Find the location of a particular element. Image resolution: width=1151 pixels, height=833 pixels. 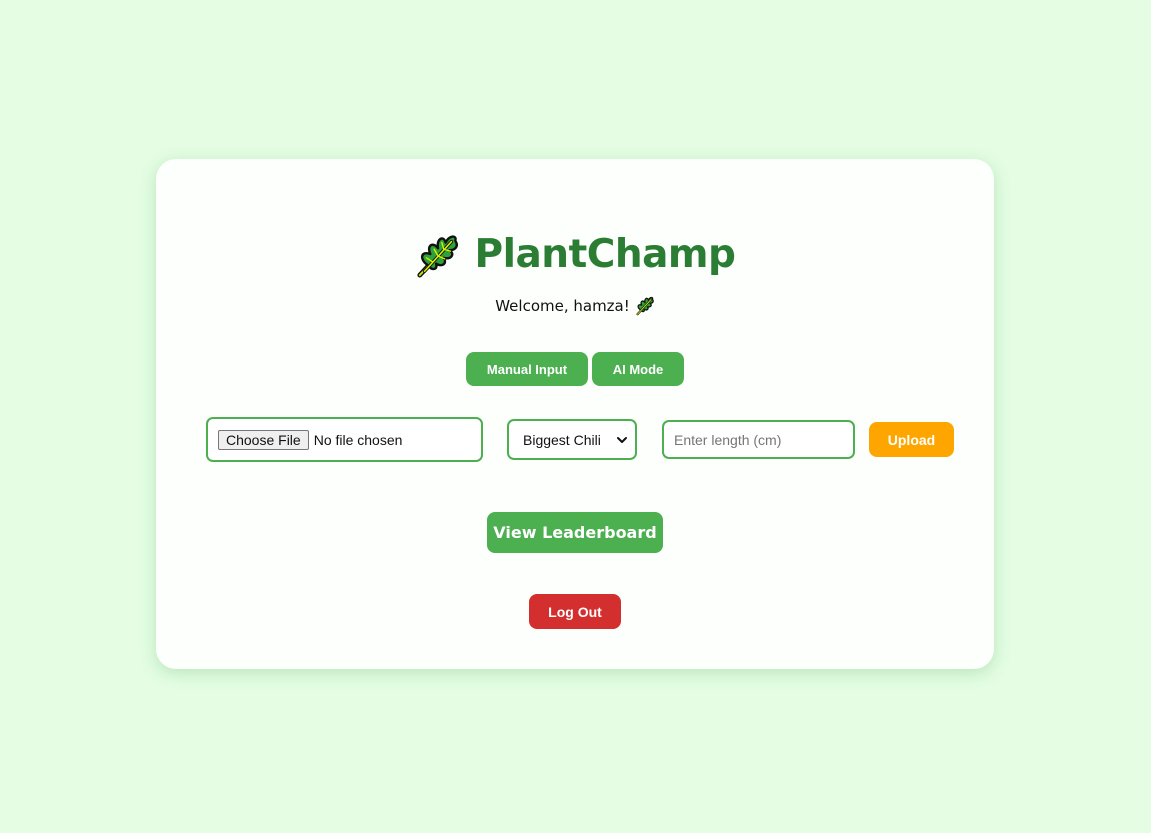

upload-button: Upload is located at coordinates (911, 439).